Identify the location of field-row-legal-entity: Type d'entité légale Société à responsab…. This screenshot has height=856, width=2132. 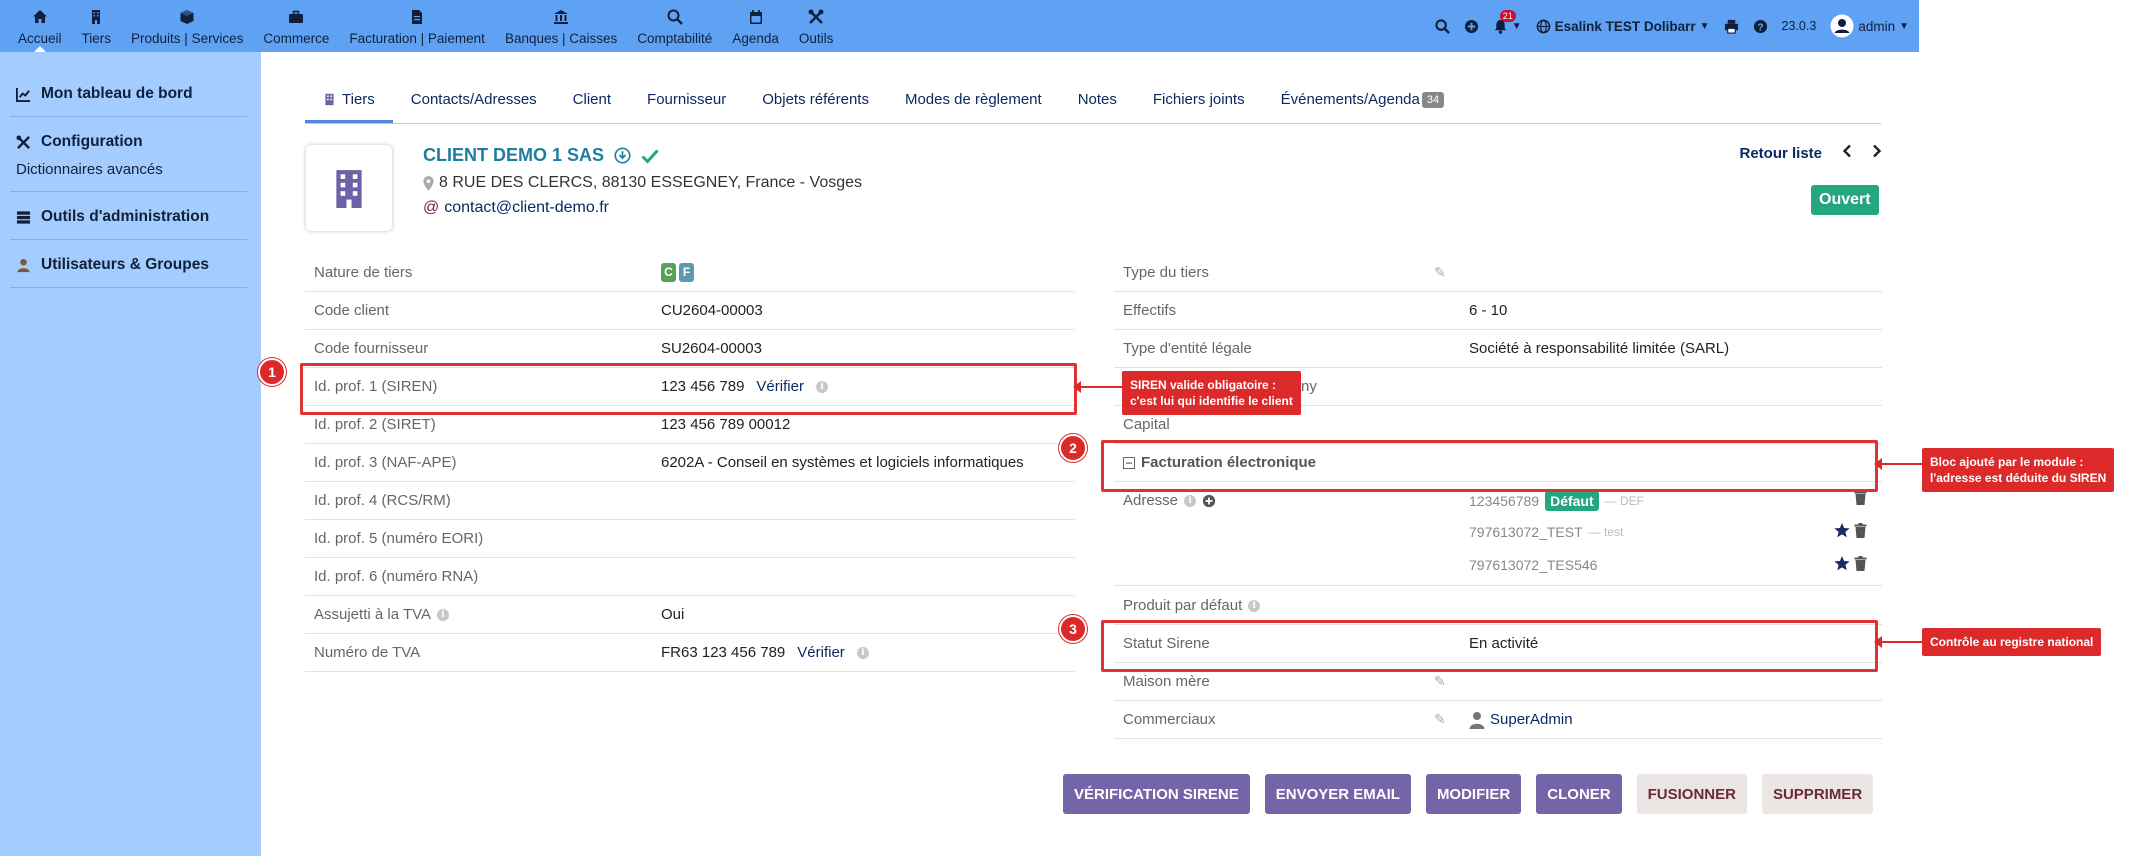
(1498, 349).